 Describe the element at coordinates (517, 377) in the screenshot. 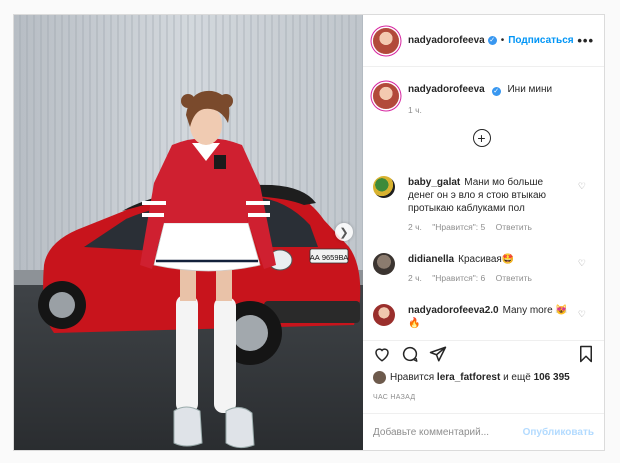

I see `likes-and-more: и ещё` at that location.